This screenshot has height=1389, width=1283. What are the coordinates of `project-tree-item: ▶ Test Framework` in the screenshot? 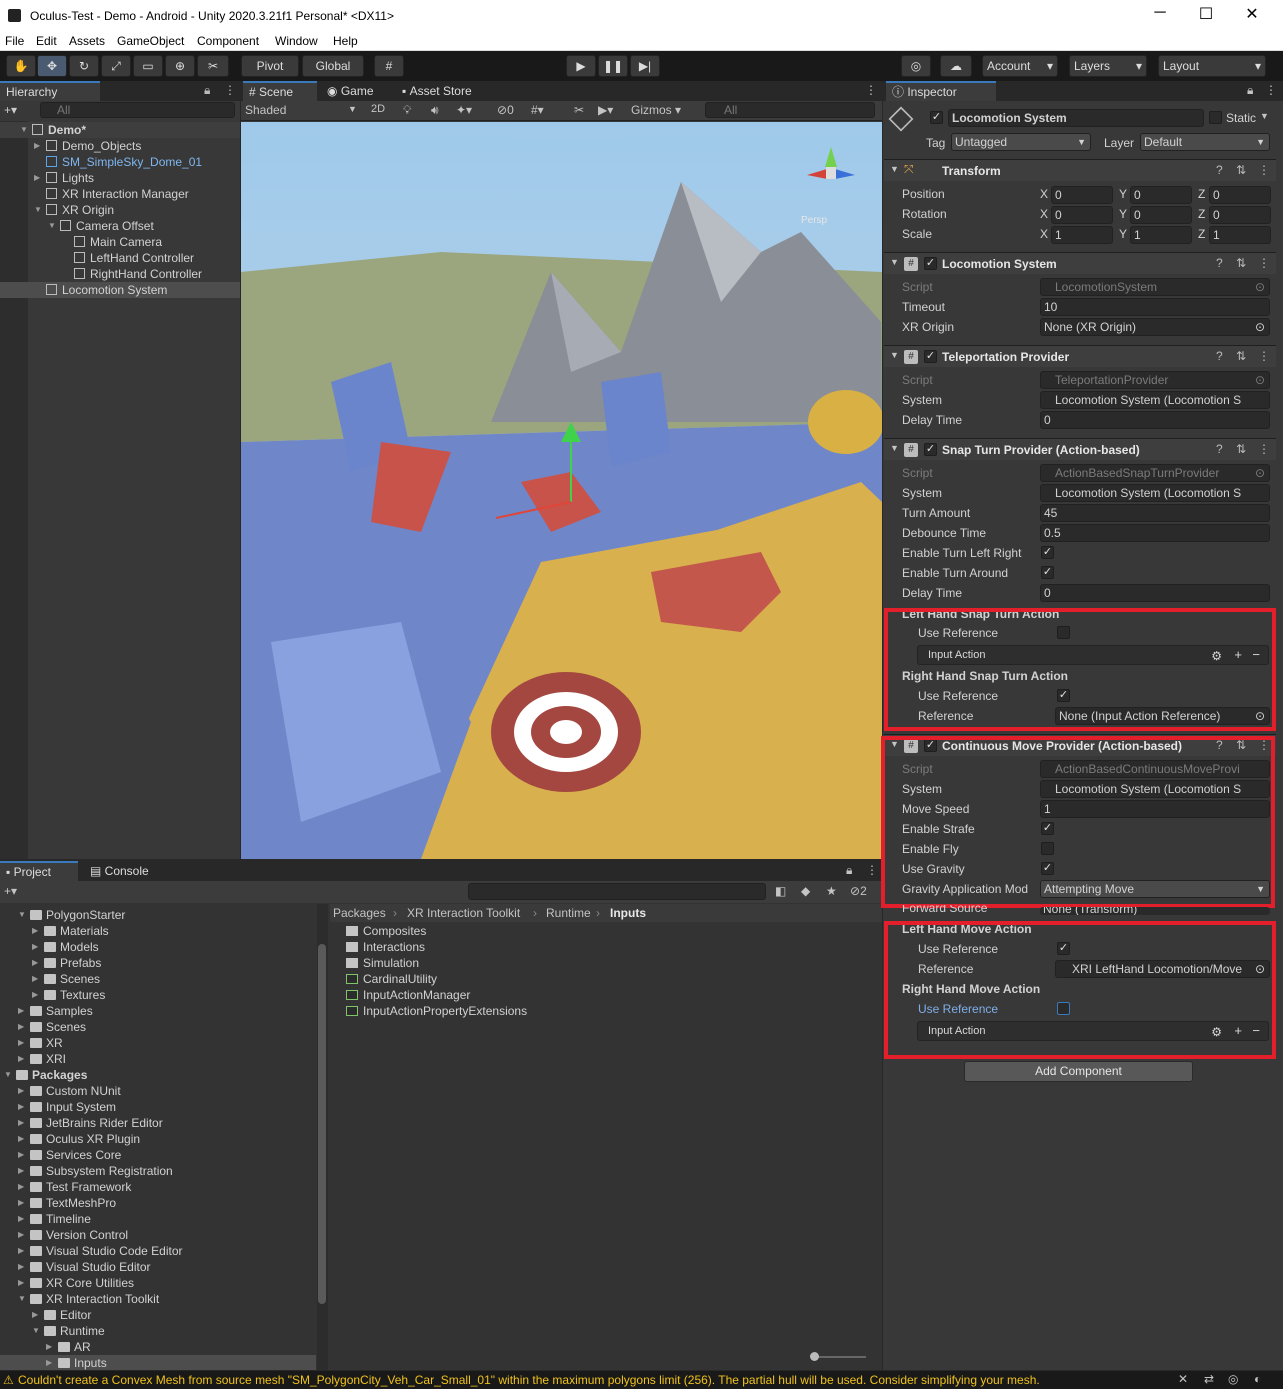 It's located at (158, 1187).